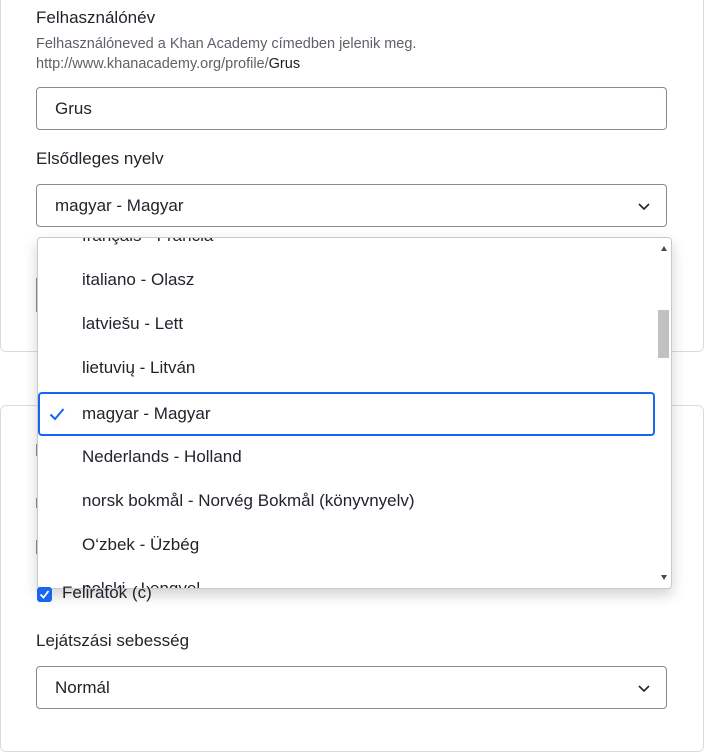 The height and width of the screenshot is (752, 704). Describe the element at coordinates (351, 205) in the screenshot. I see `language-select: magyar - Magyar` at that location.